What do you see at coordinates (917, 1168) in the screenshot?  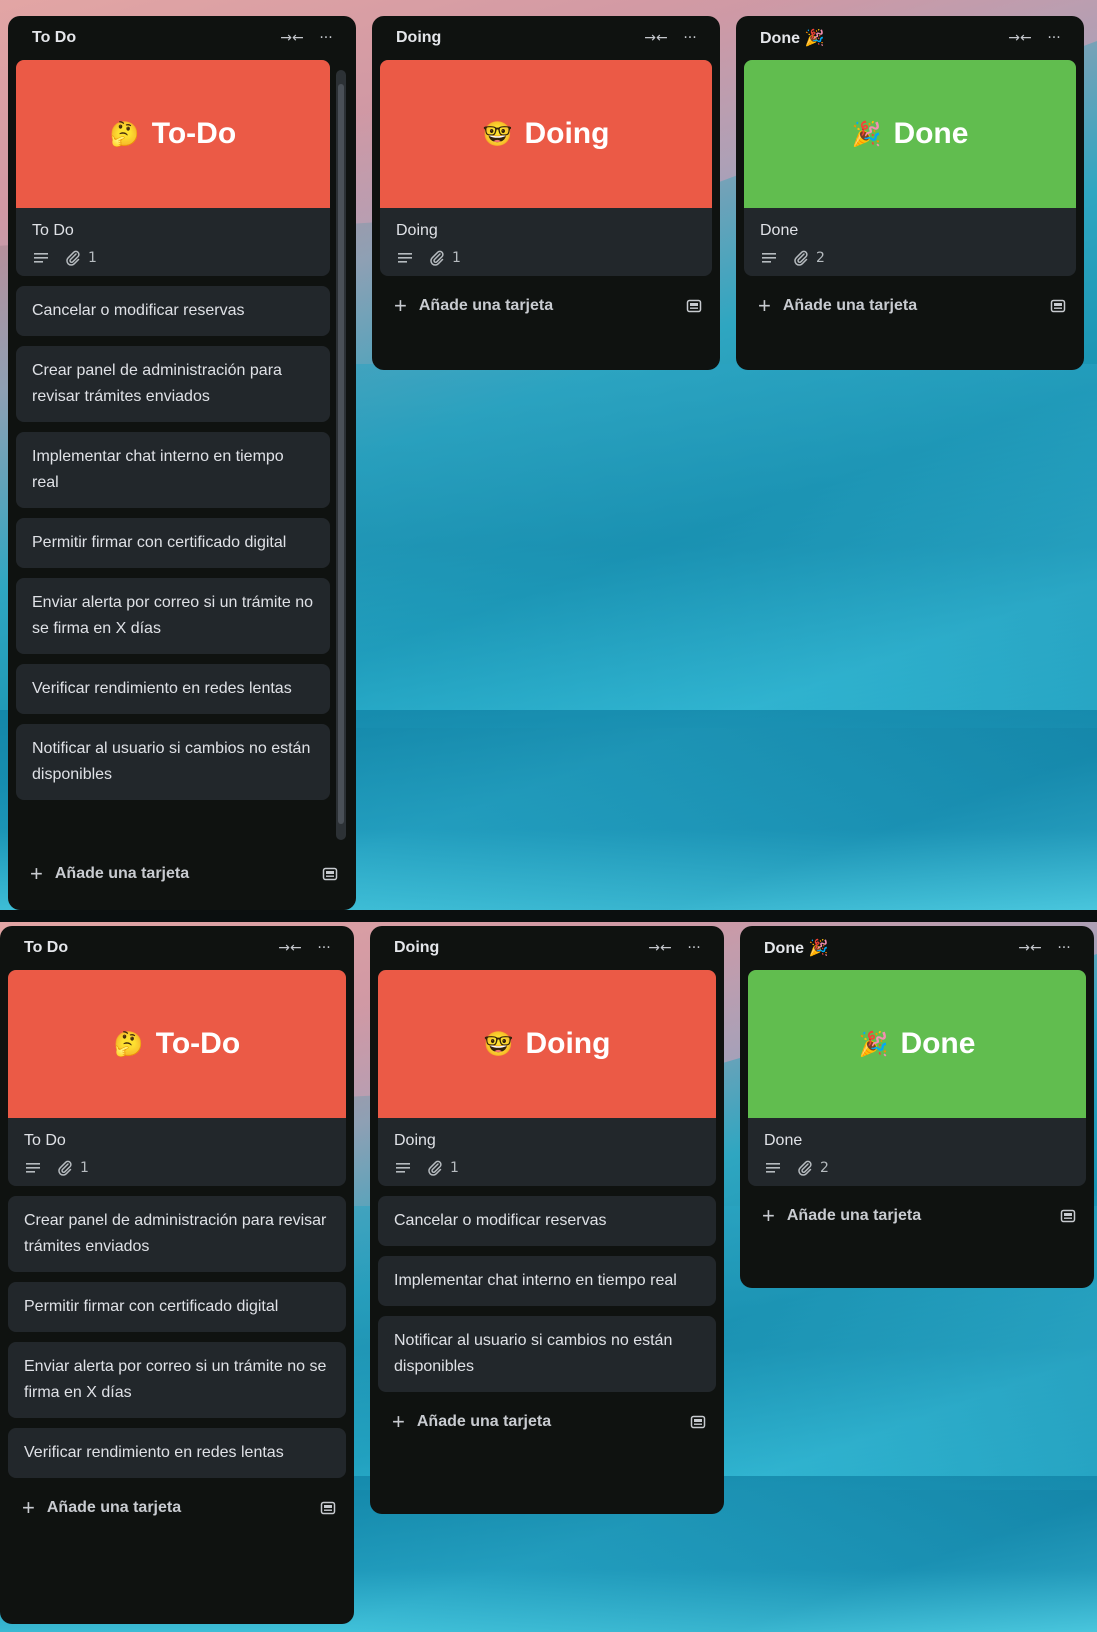 I see `card-badges: 2` at bounding box center [917, 1168].